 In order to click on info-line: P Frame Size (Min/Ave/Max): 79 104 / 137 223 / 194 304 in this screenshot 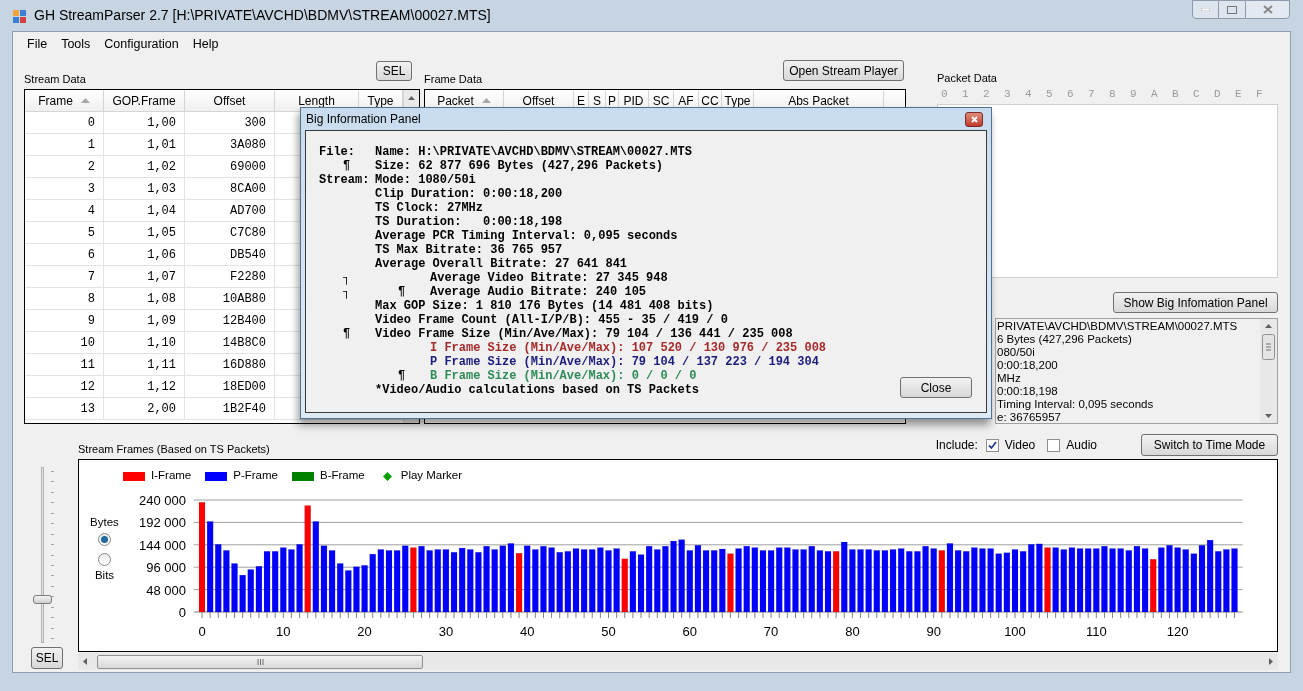, I will do `click(624, 362)`.